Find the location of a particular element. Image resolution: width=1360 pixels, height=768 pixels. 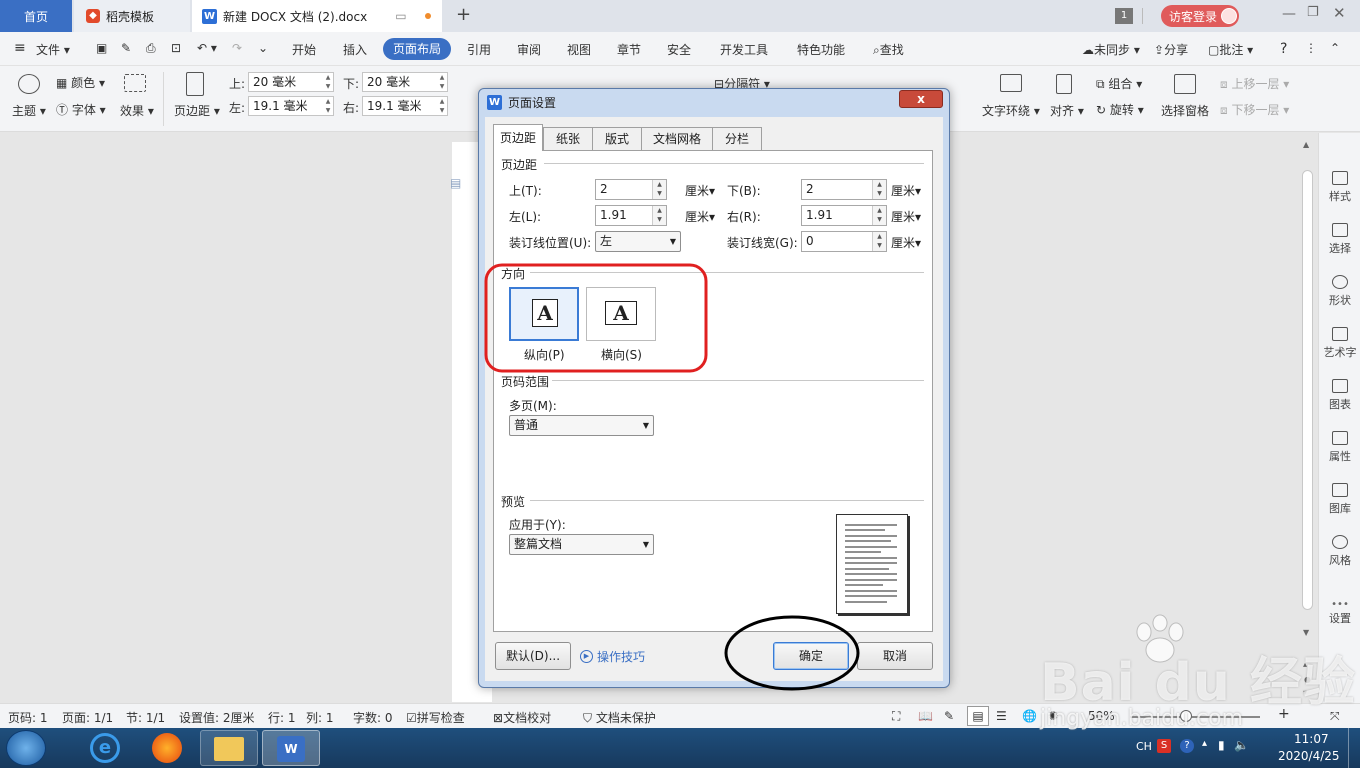

ok-button-highlight is located at coordinates (792, 653).